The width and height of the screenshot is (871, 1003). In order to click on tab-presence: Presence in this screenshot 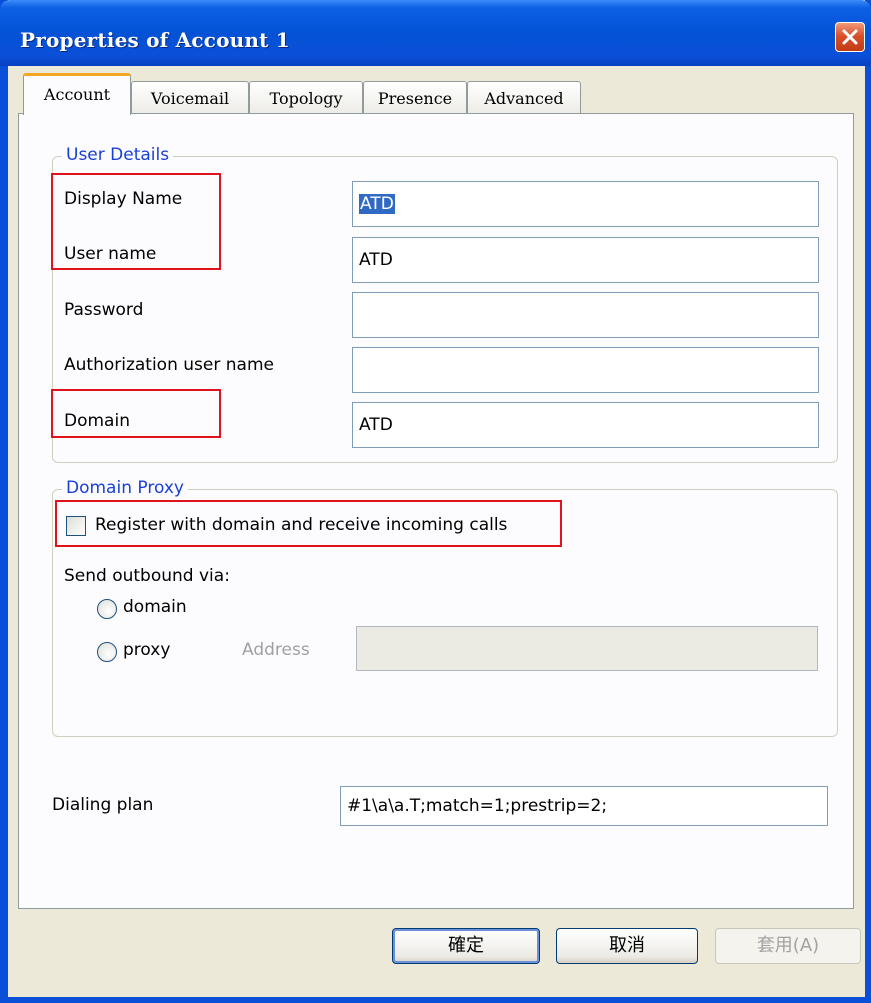, I will do `click(415, 98)`.